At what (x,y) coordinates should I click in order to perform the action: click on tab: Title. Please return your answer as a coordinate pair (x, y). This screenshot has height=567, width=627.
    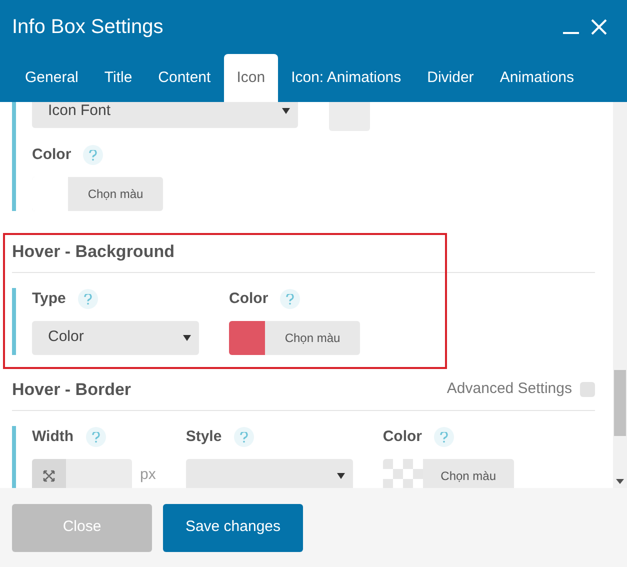
    Looking at the image, I should click on (118, 78).